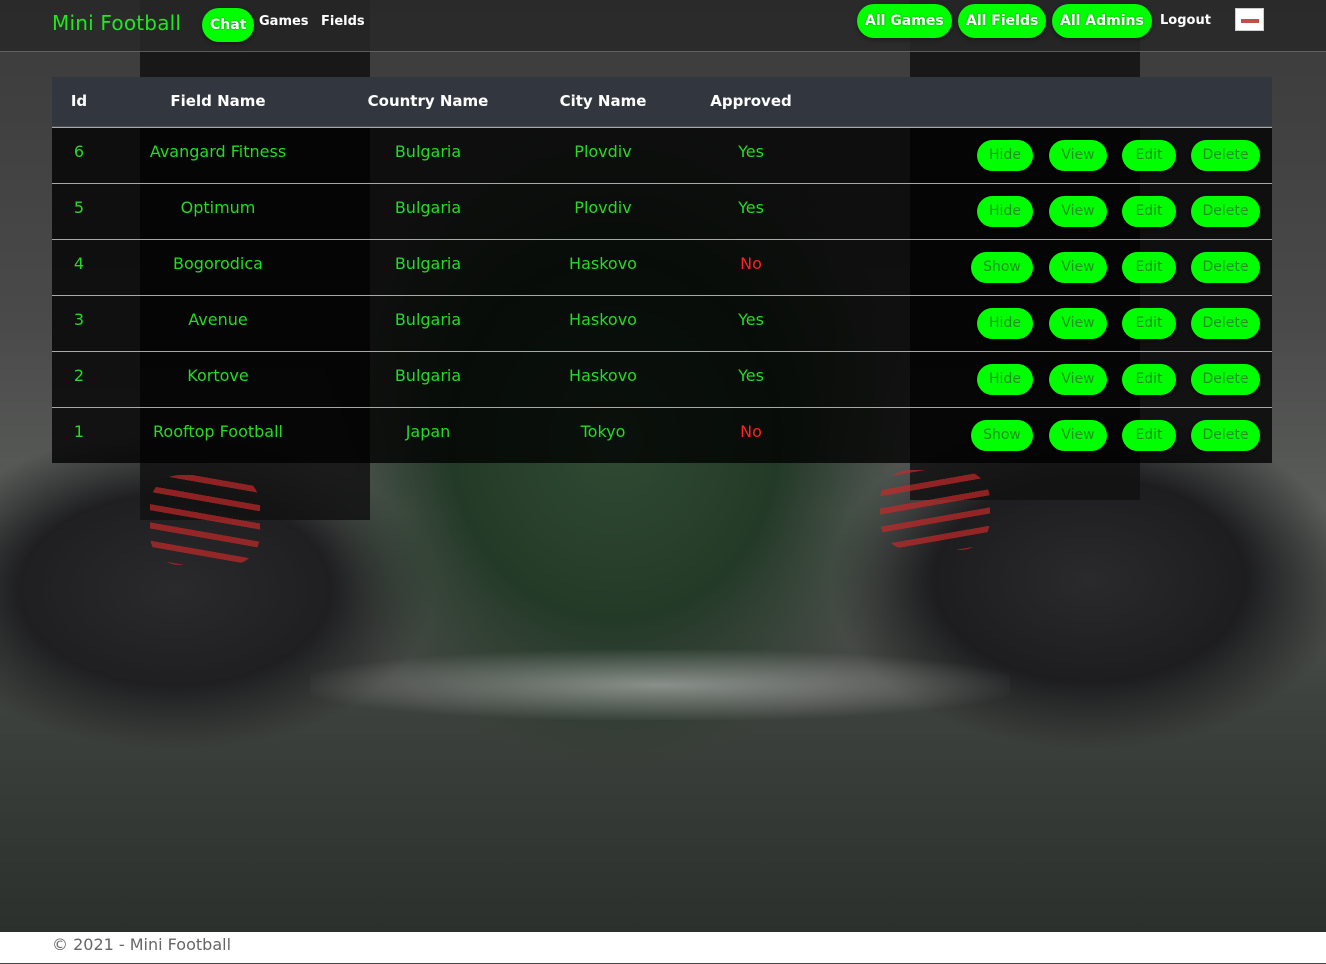  Describe the element at coordinates (142, 944) in the screenshot. I see `footer-copyright: © 2021 - Mini Football` at that location.